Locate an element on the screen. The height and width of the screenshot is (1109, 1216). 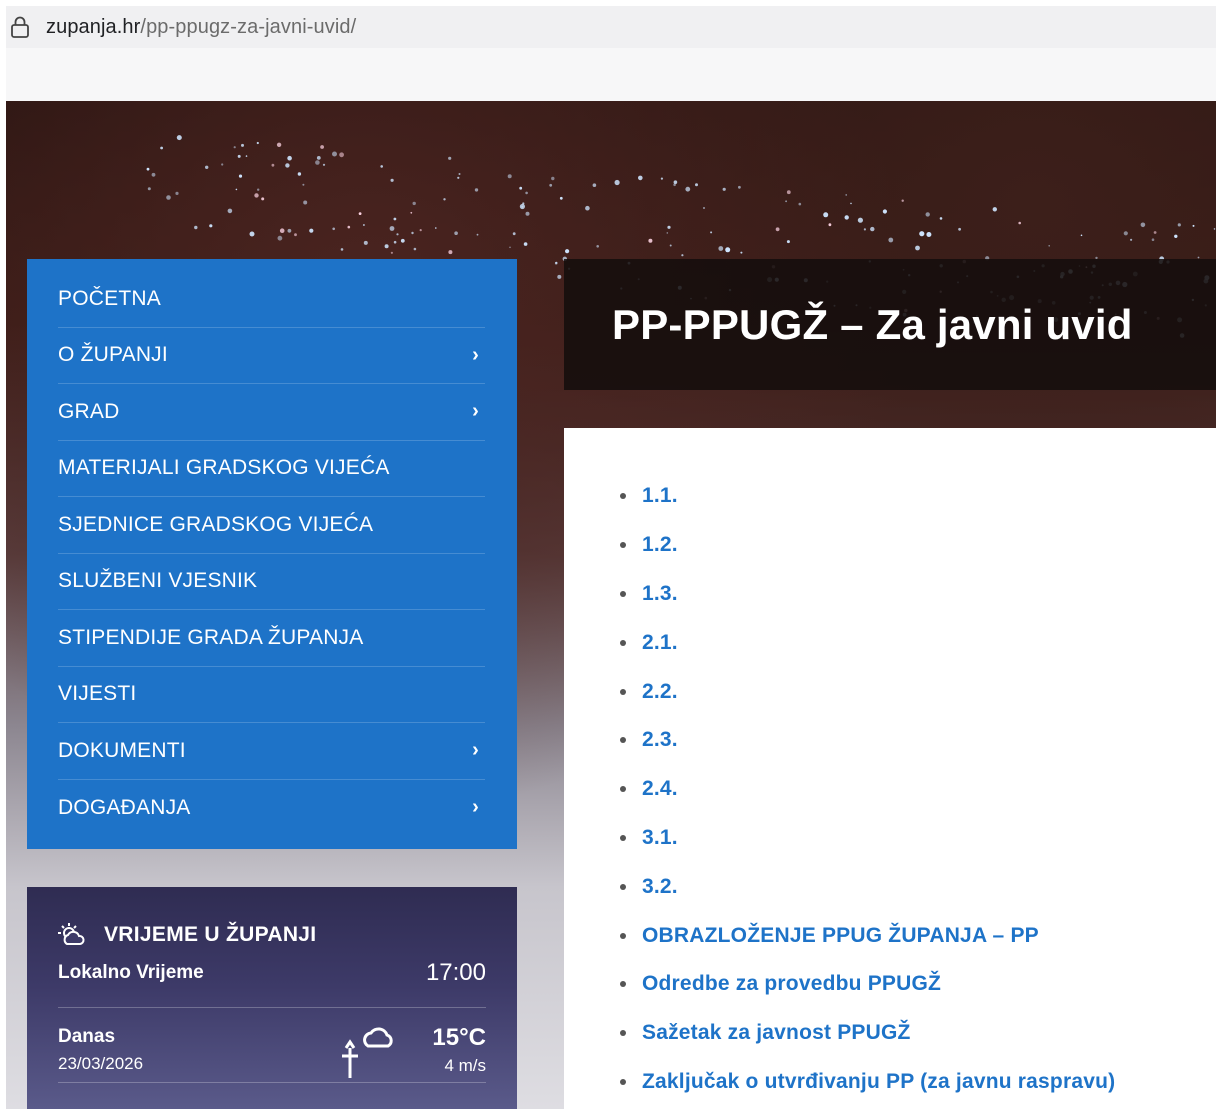
list-item: Sažetak za javnost PPUGŽ is located at coordinates (918, 1033).